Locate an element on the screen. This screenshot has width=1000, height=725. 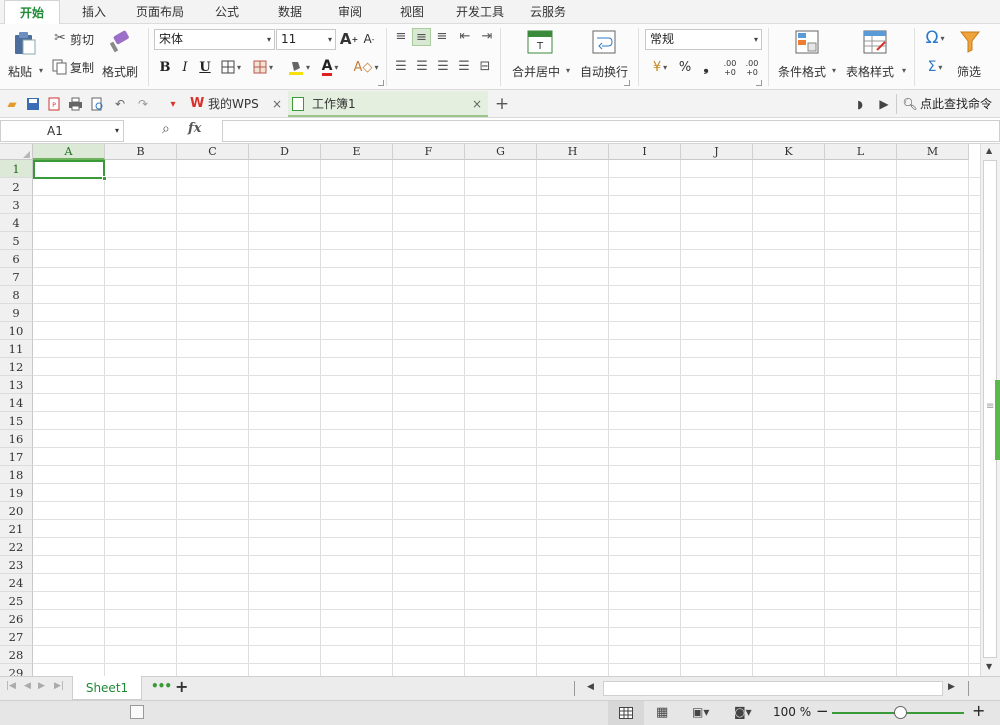
tab-formulas: 公式 is located at coordinates (227, 12).